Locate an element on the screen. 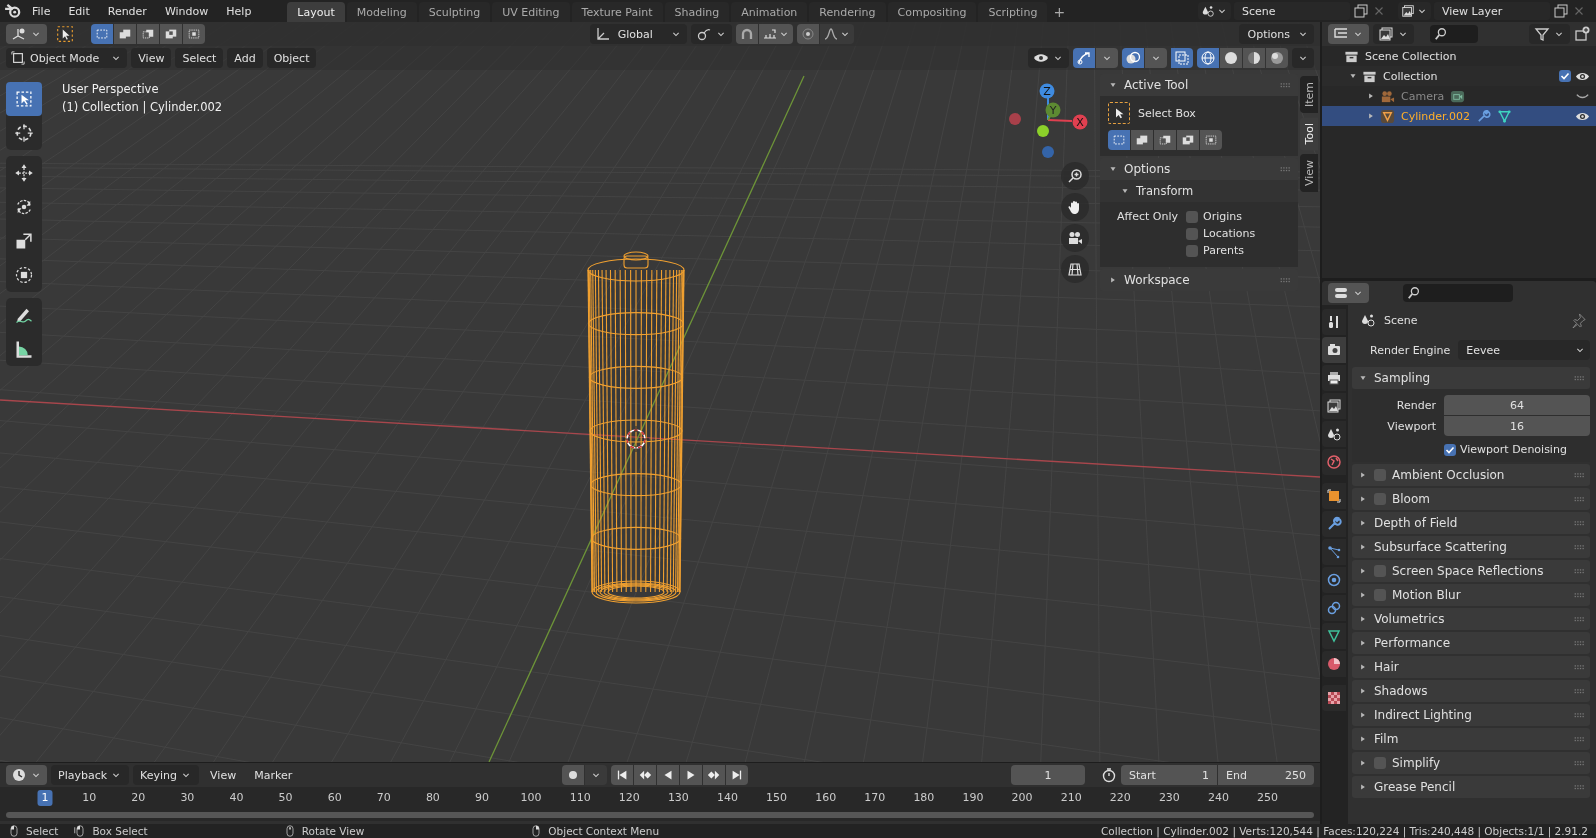 This screenshot has width=1596, height=838. workspace-tab: Scripting is located at coordinates (1013, 12).